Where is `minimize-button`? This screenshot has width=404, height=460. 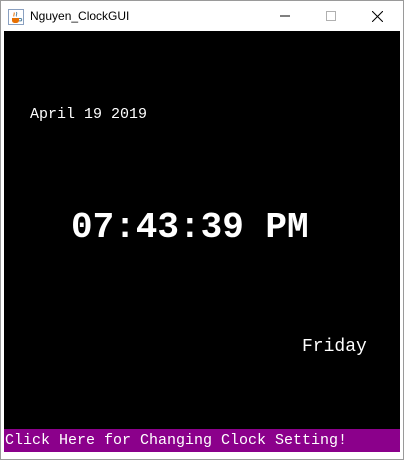 minimize-button is located at coordinates (285, 16).